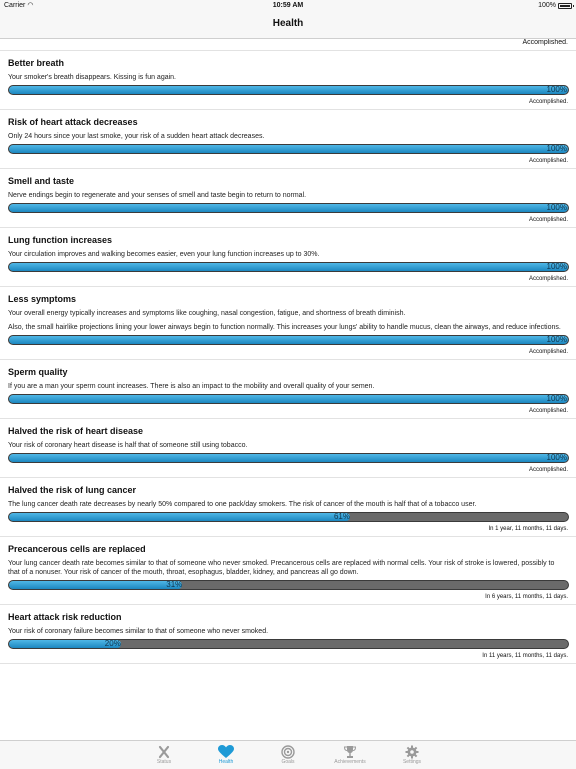 Image resolution: width=576 pixels, height=769 pixels. What do you see at coordinates (76, 431) in the screenshot?
I see `health-item-title: Halved the risk of heart disease` at bounding box center [76, 431].